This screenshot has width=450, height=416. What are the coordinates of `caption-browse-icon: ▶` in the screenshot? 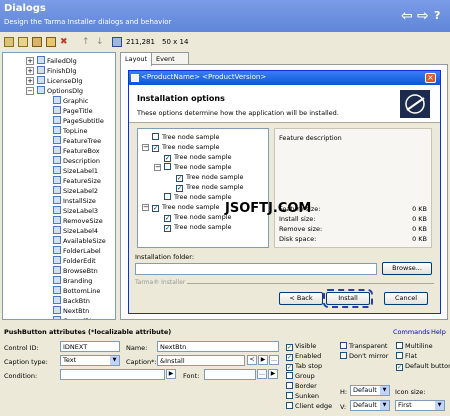 It's located at (263, 360).